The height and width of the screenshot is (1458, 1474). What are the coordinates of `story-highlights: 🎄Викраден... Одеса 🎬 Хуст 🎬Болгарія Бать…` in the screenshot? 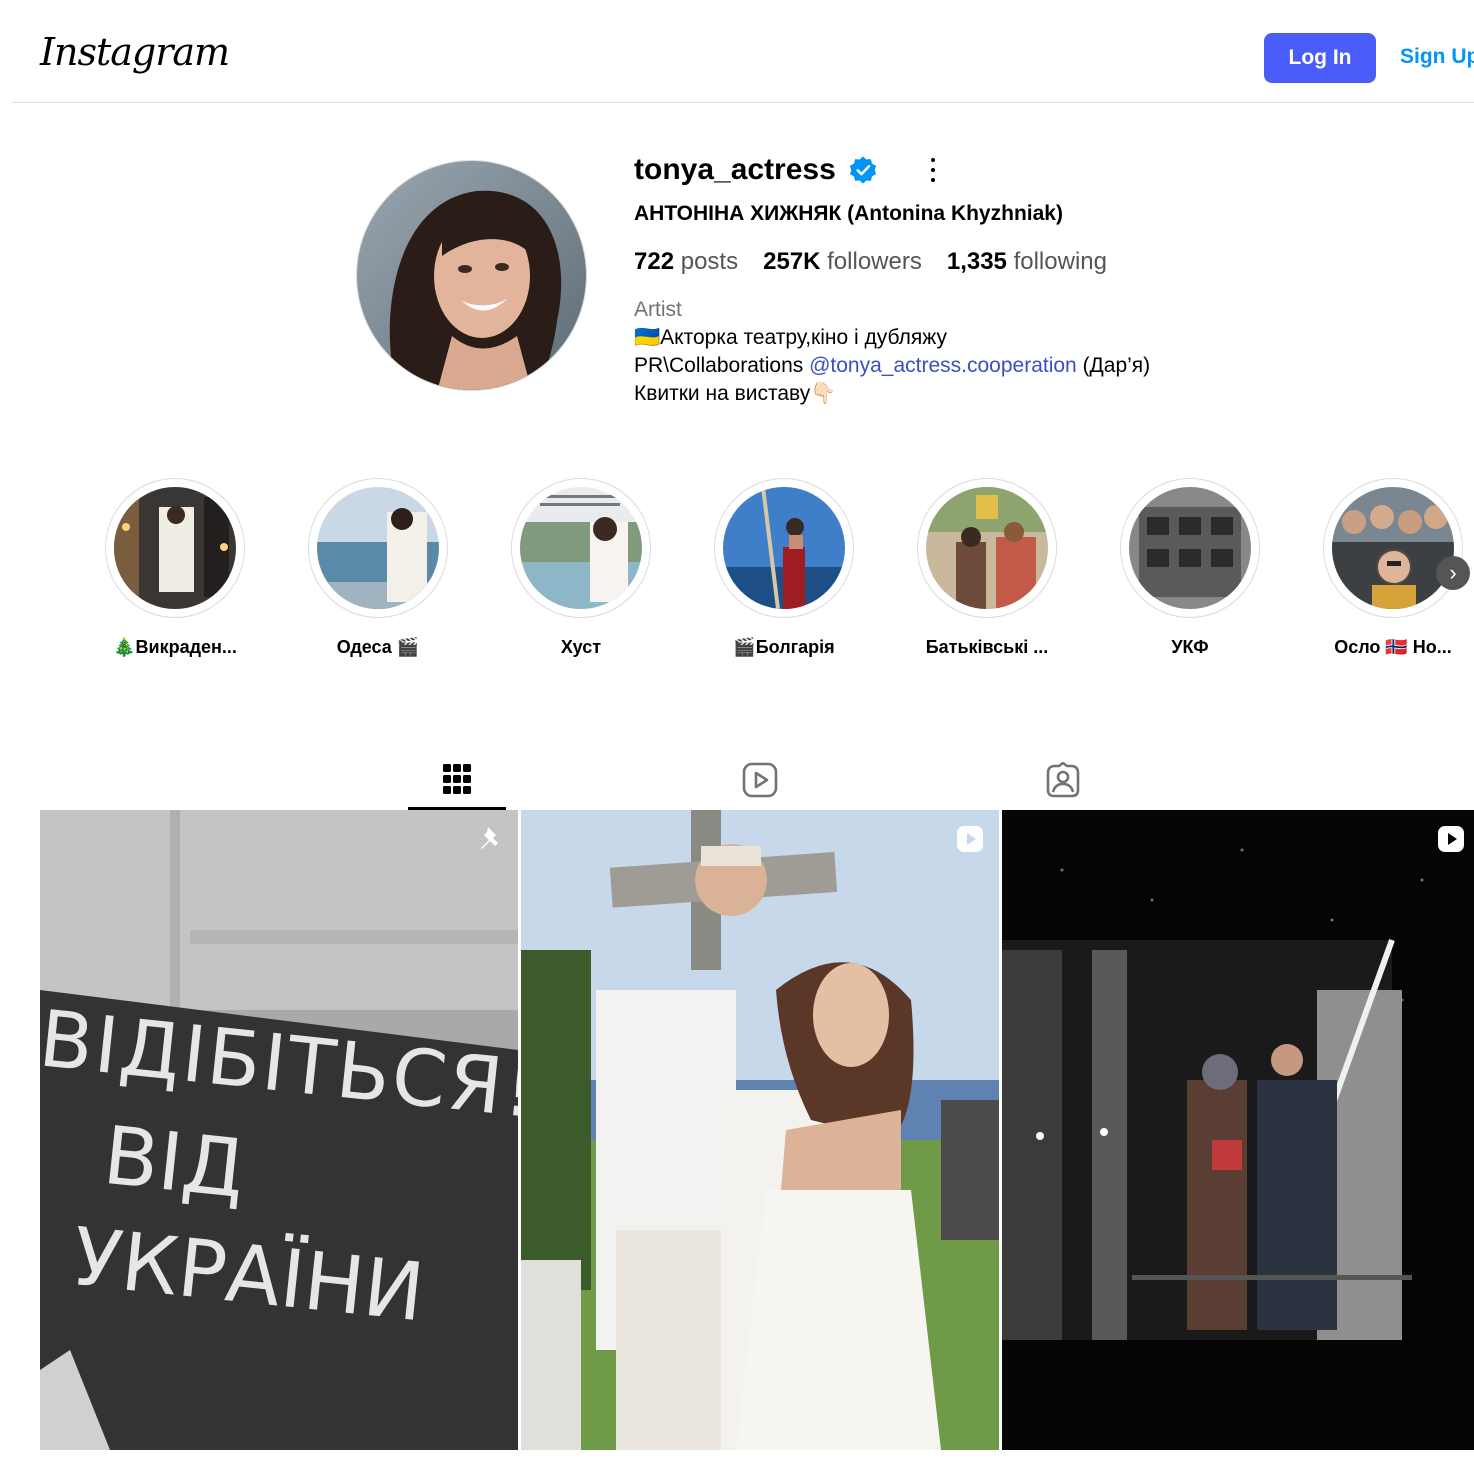 It's located at (787, 573).